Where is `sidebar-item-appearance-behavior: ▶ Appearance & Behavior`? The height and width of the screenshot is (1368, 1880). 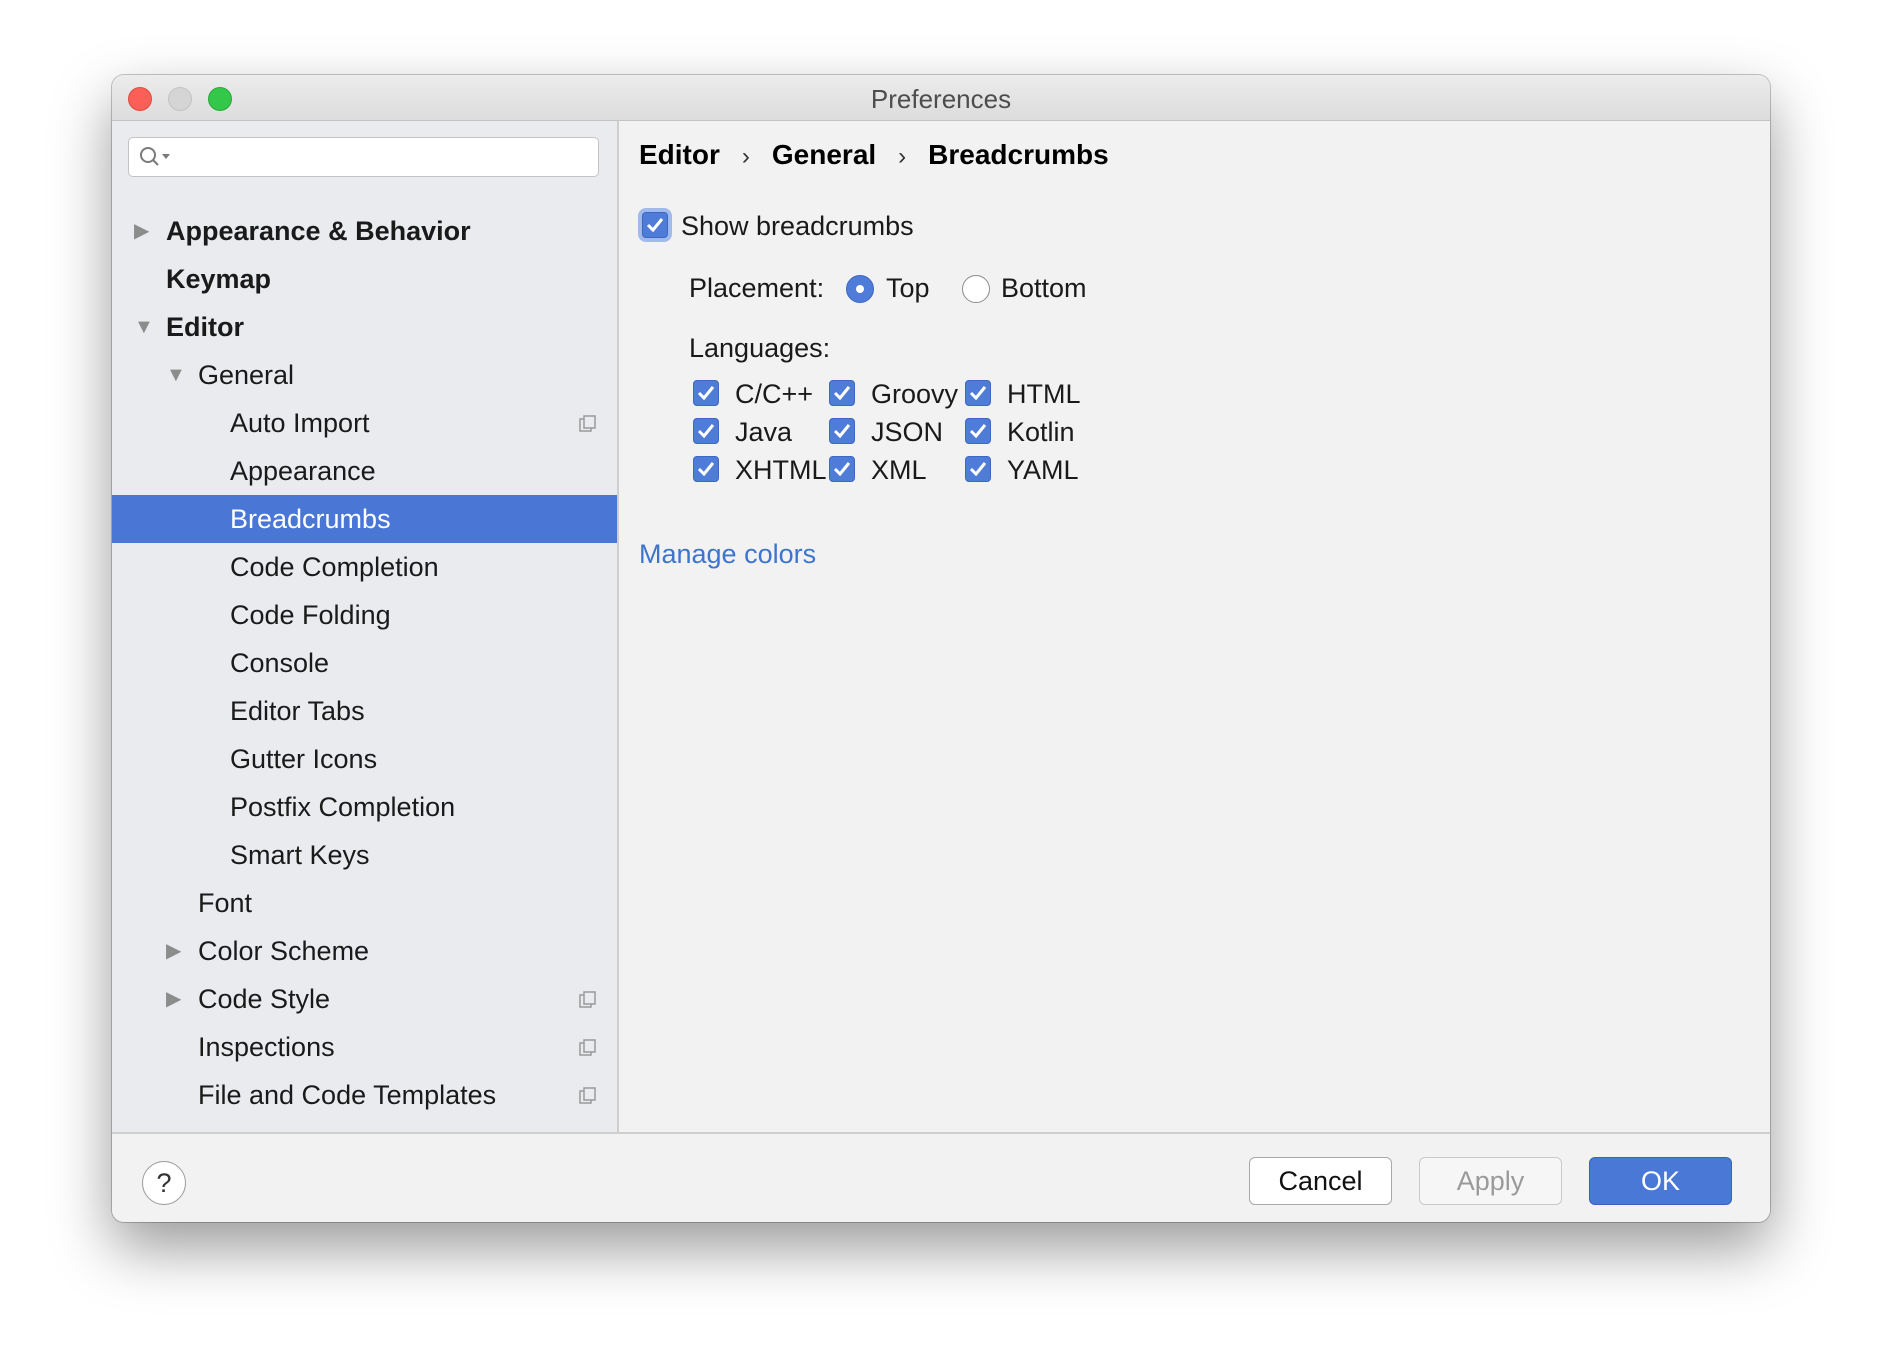 sidebar-item-appearance-behavior: ▶ Appearance & Behavior is located at coordinates (364, 231).